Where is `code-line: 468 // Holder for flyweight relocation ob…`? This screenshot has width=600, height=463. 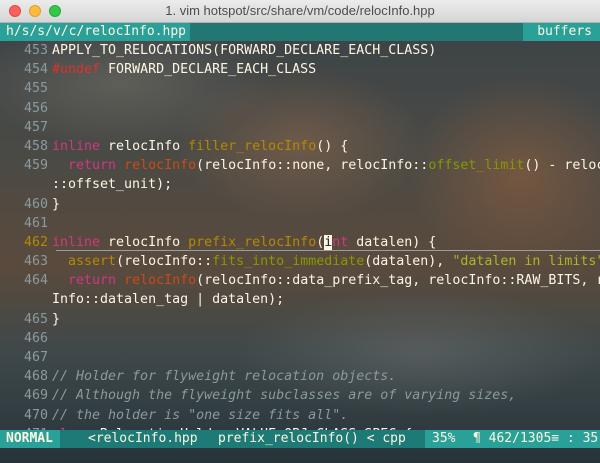
code-line: 468 // Holder for flyweight relocation ob… is located at coordinates (300, 376).